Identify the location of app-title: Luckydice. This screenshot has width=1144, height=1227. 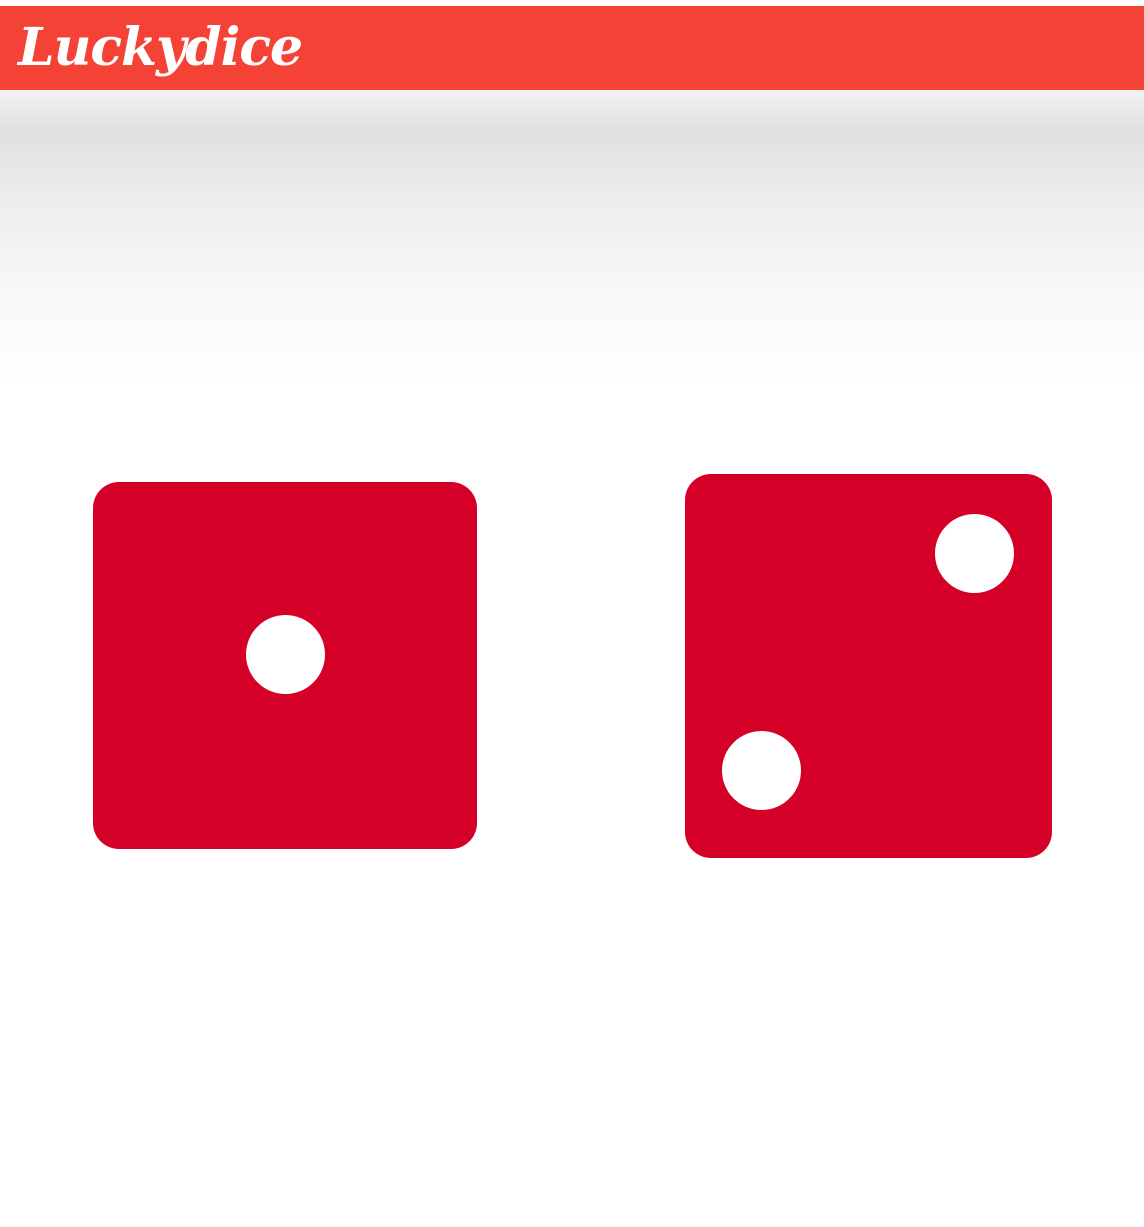
(160, 47).